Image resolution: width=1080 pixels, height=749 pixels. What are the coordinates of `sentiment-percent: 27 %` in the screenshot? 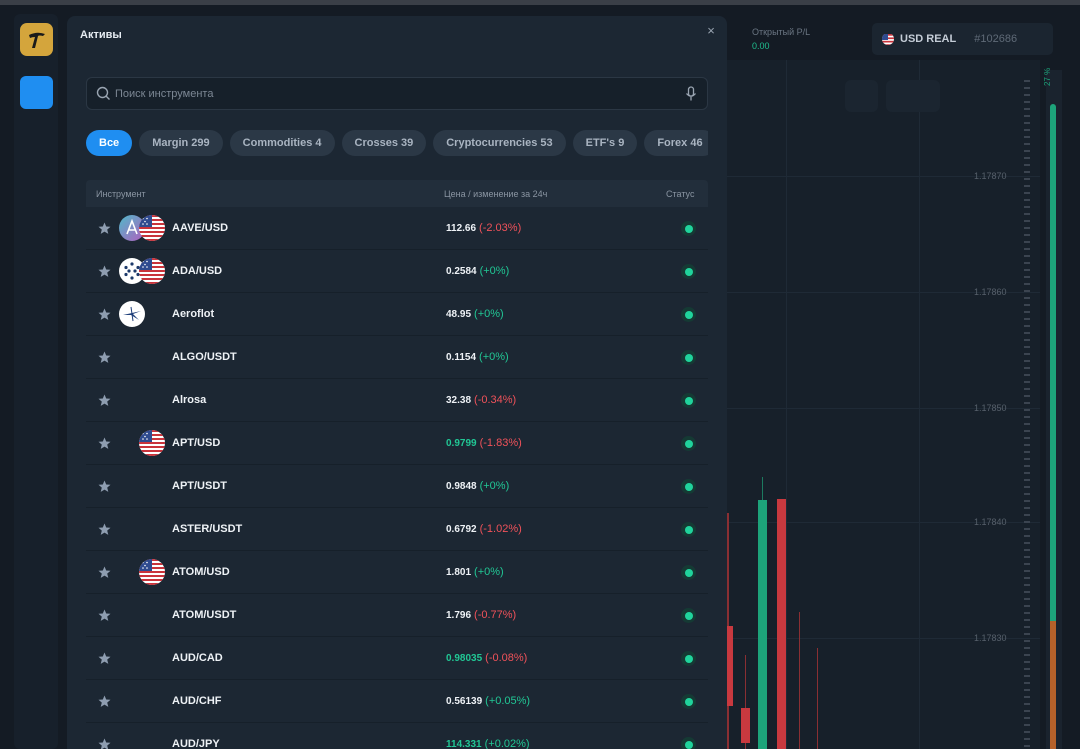 It's located at (1047, 76).